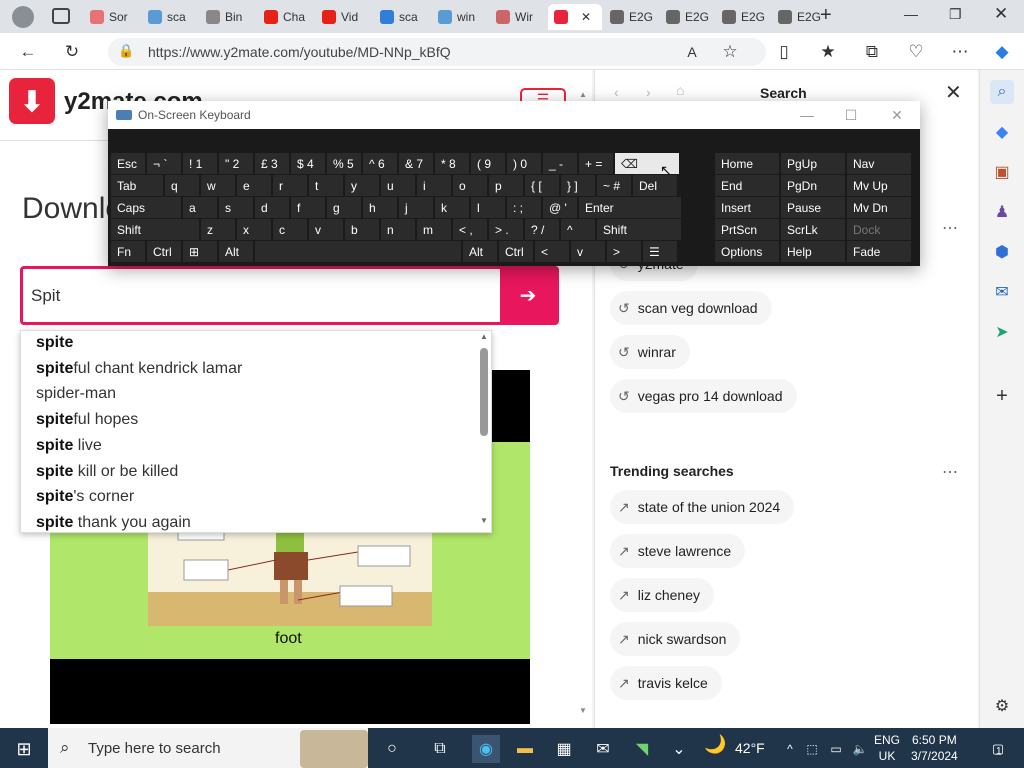  Describe the element at coordinates (488, 163) in the screenshot. I see `keyboard-key: ( 9` at that location.